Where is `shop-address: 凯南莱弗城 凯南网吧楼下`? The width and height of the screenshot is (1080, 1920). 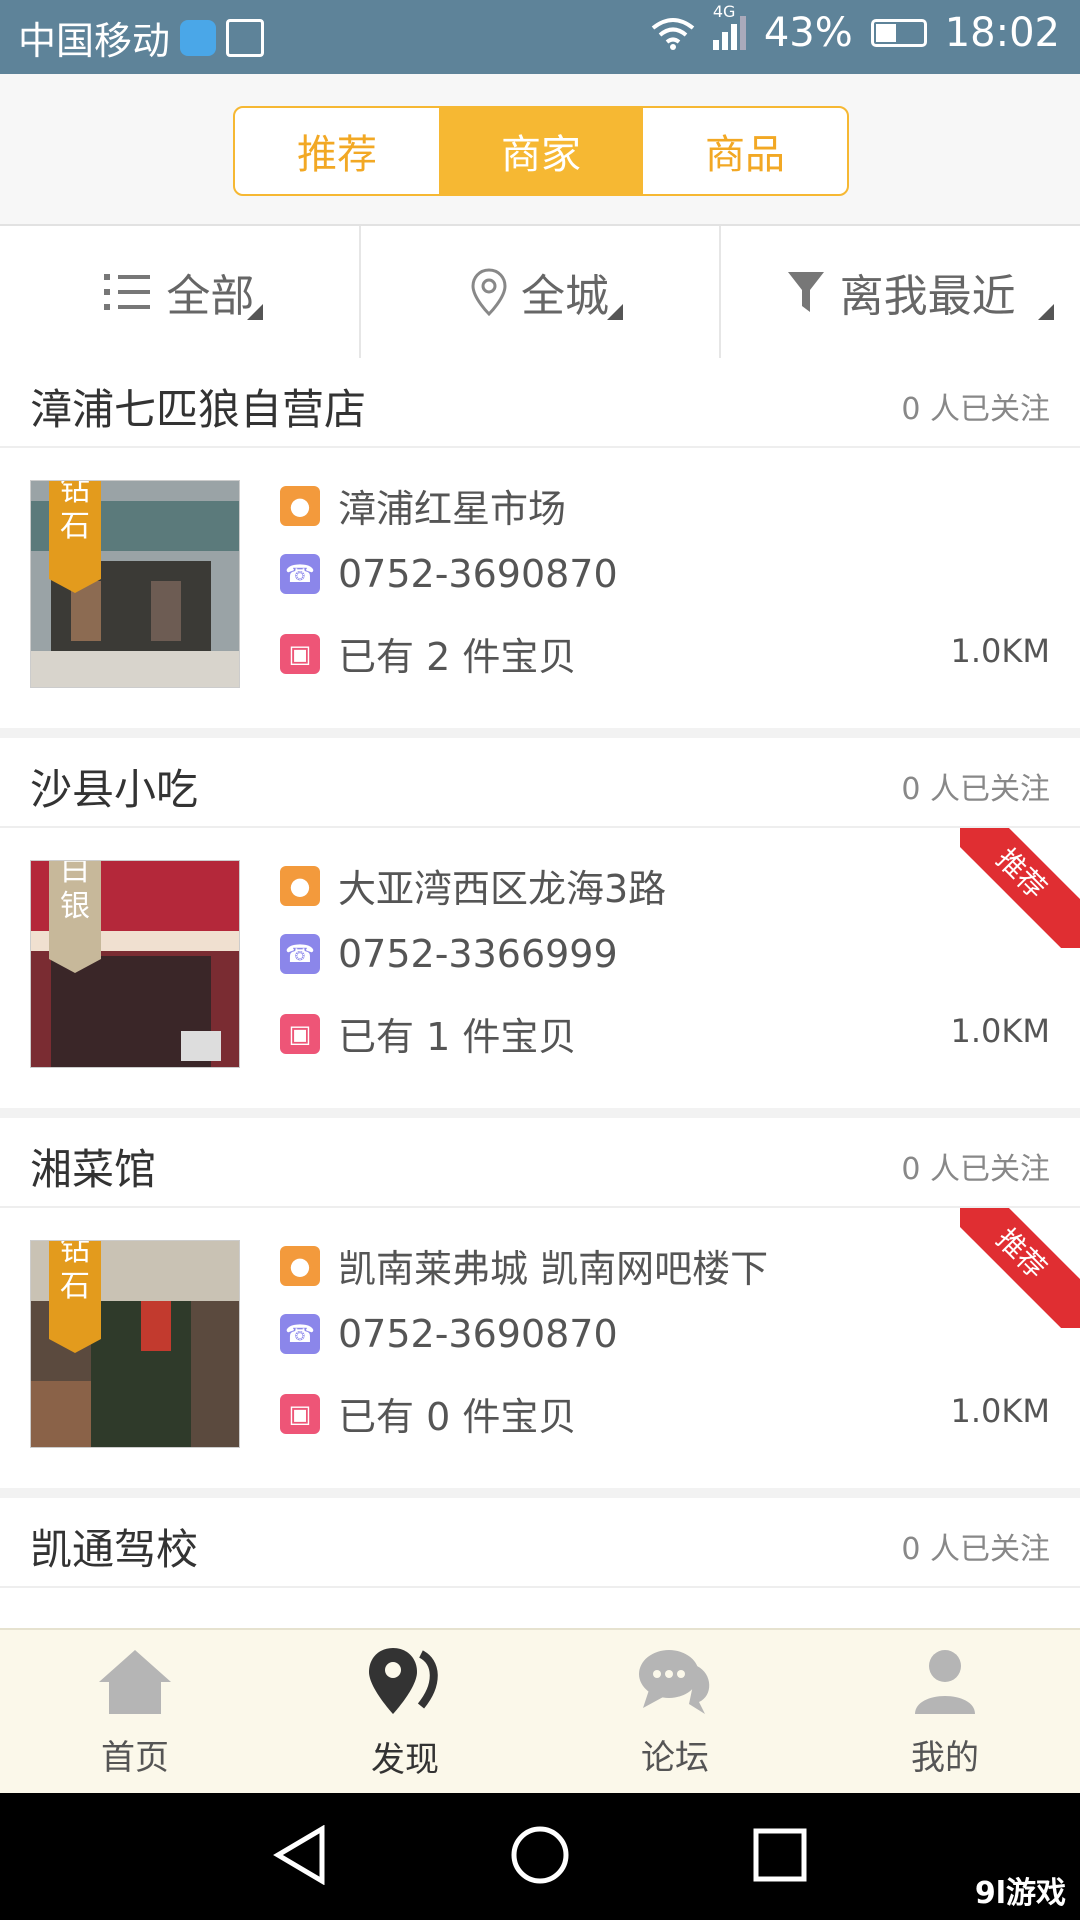
shop-address: 凯南莱弗城 凯南网吧楼下 is located at coordinates (553, 1269).